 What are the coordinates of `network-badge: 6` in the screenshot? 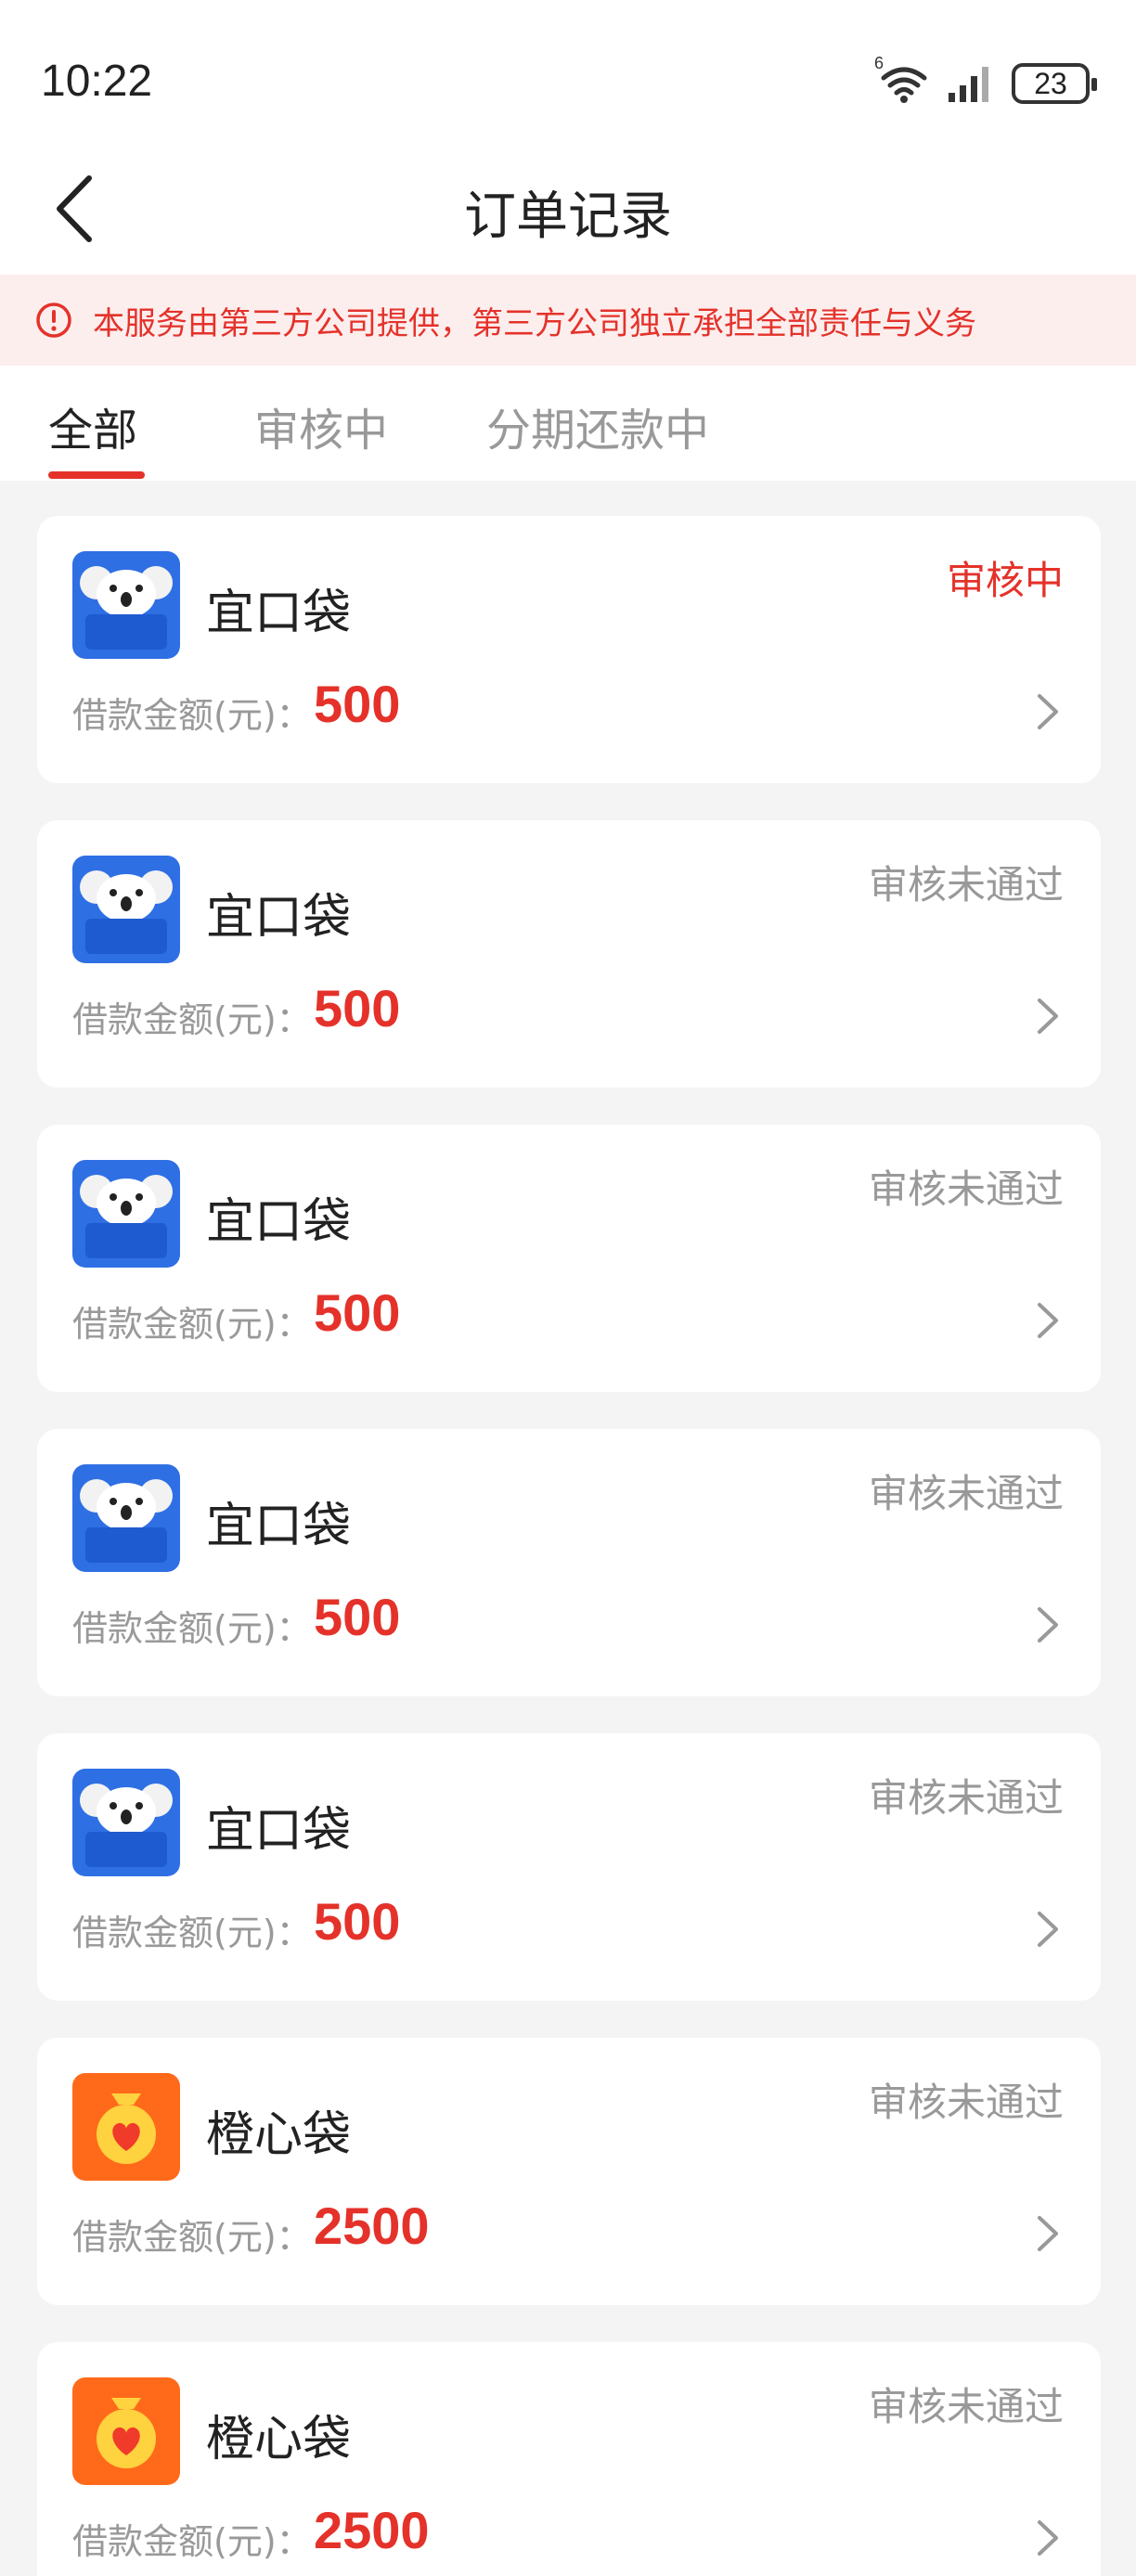 It's located at (879, 63).